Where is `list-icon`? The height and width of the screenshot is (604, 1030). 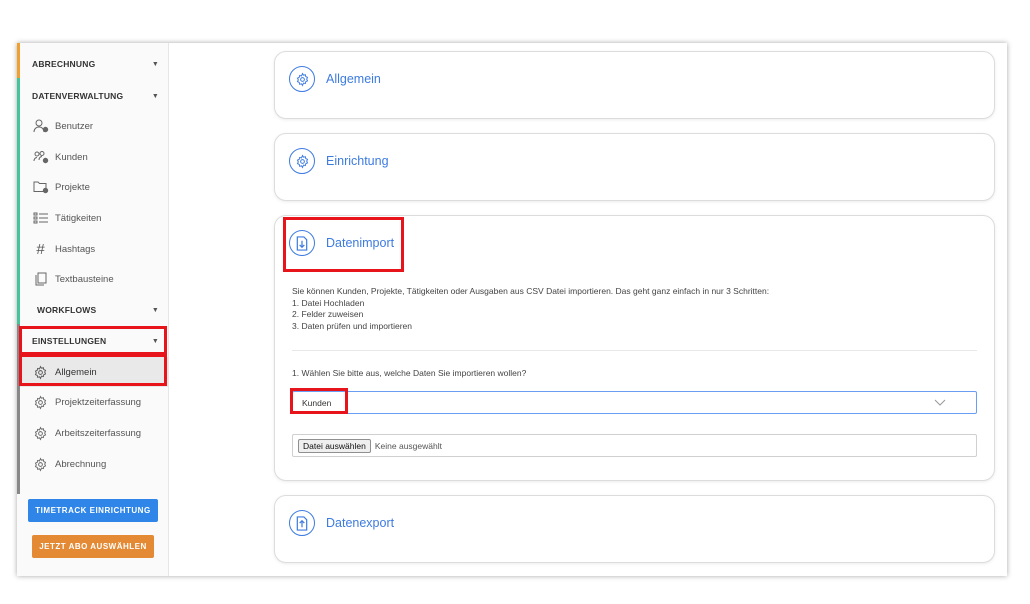 list-icon is located at coordinates (40, 218).